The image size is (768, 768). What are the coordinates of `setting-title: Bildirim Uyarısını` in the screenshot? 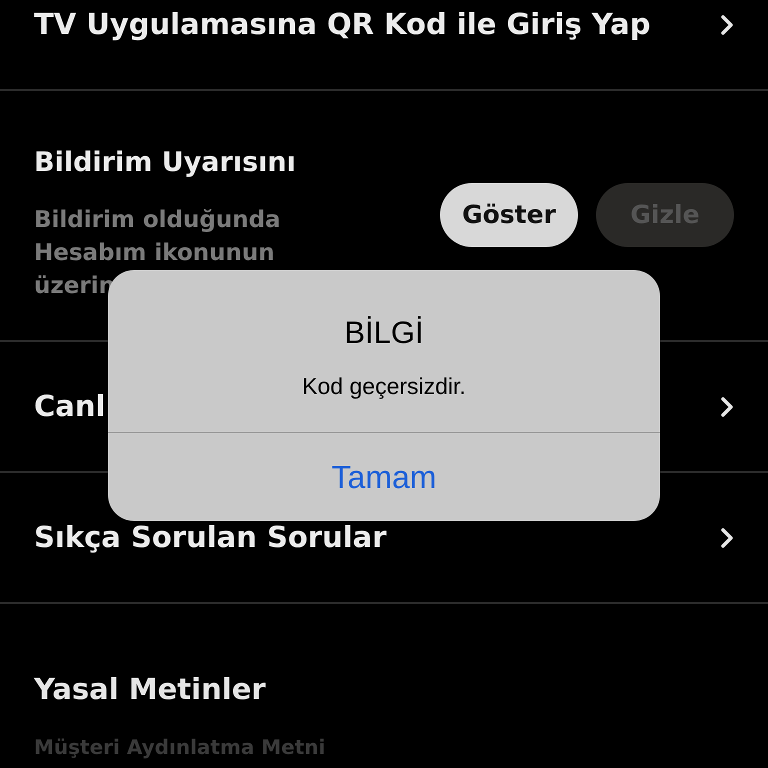 It's located at (165, 163).